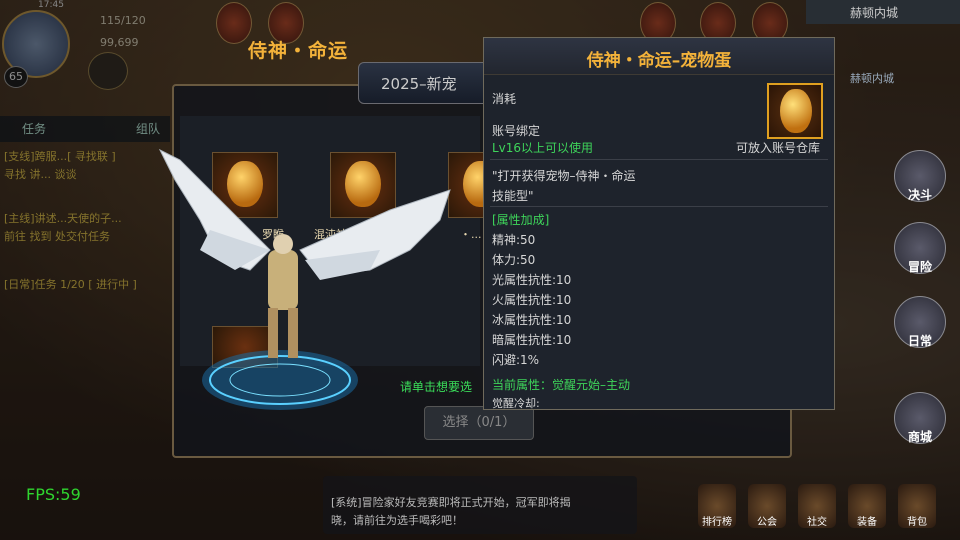 The height and width of the screenshot is (540, 960). What do you see at coordinates (920, 248) in the screenshot?
I see `adventure-button: 冒险` at bounding box center [920, 248].